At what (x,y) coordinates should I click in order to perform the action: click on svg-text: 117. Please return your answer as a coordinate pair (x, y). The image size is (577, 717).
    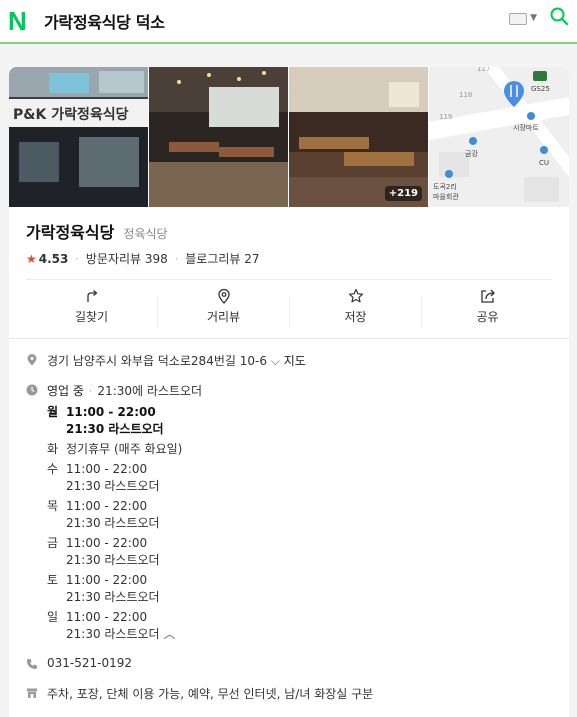
    Looking at the image, I should click on (483, 70).